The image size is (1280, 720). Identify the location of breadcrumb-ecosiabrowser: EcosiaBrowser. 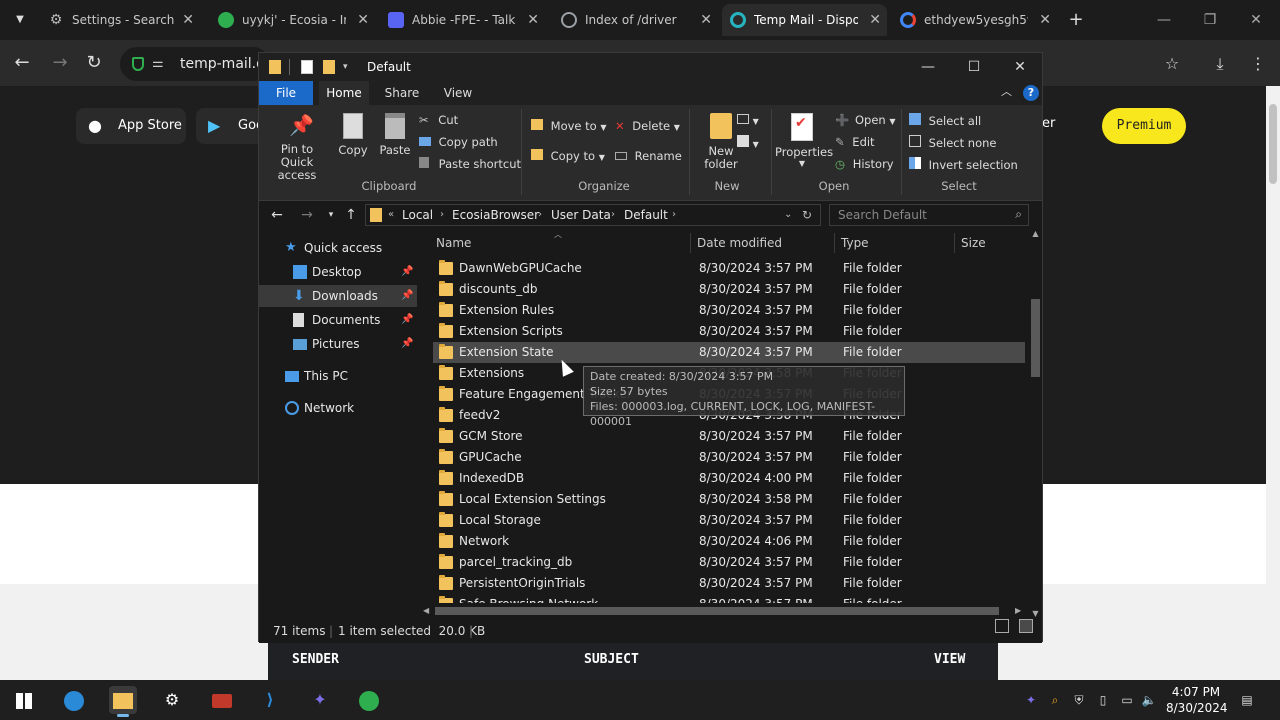
(495, 215).